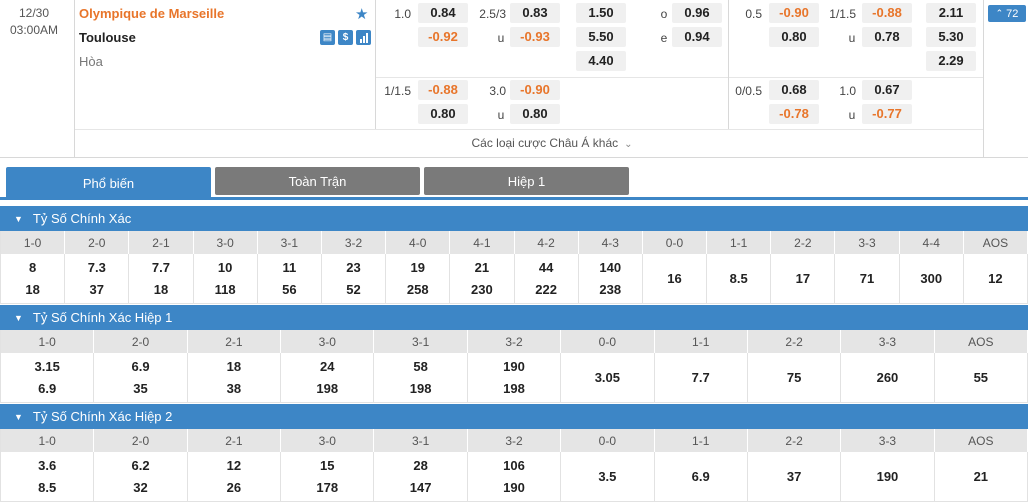 The image size is (1028, 503). What do you see at coordinates (47, 366) in the screenshot?
I see `home-score-odd: 3.15` at bounding box center [47, 366].